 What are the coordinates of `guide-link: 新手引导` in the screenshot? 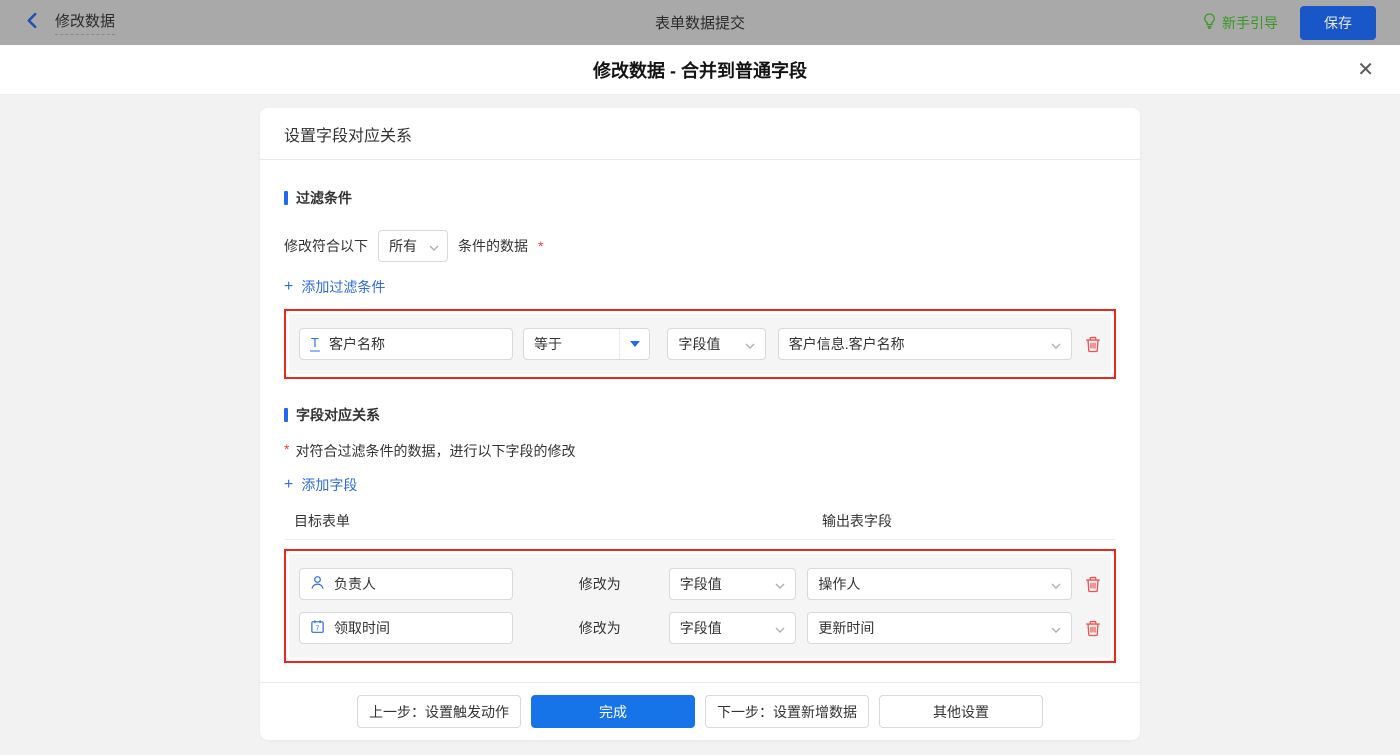 It's located at (1240, 23).